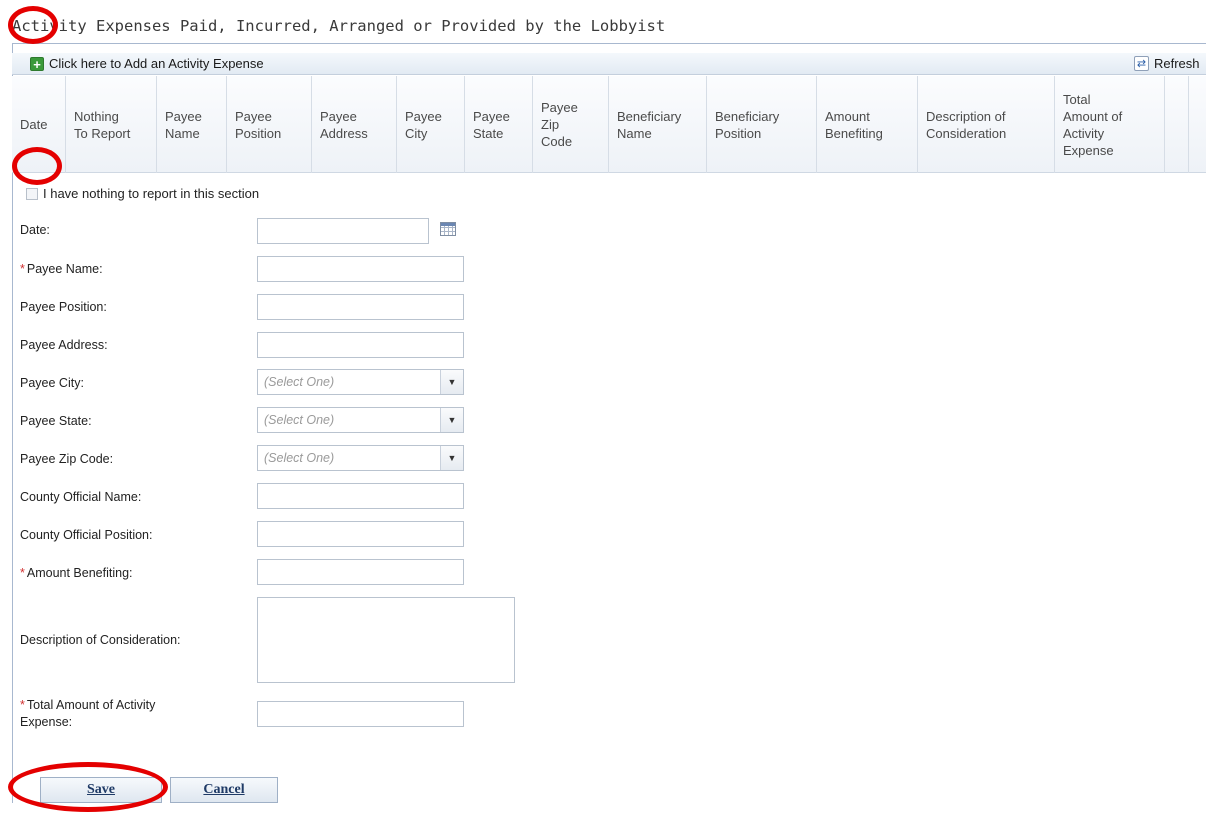 Image resolution: width=1206 pixels, height=815 pixels. I want to click on amount-benefiting-label: * Amount Benefiting:, so click(76, 573).